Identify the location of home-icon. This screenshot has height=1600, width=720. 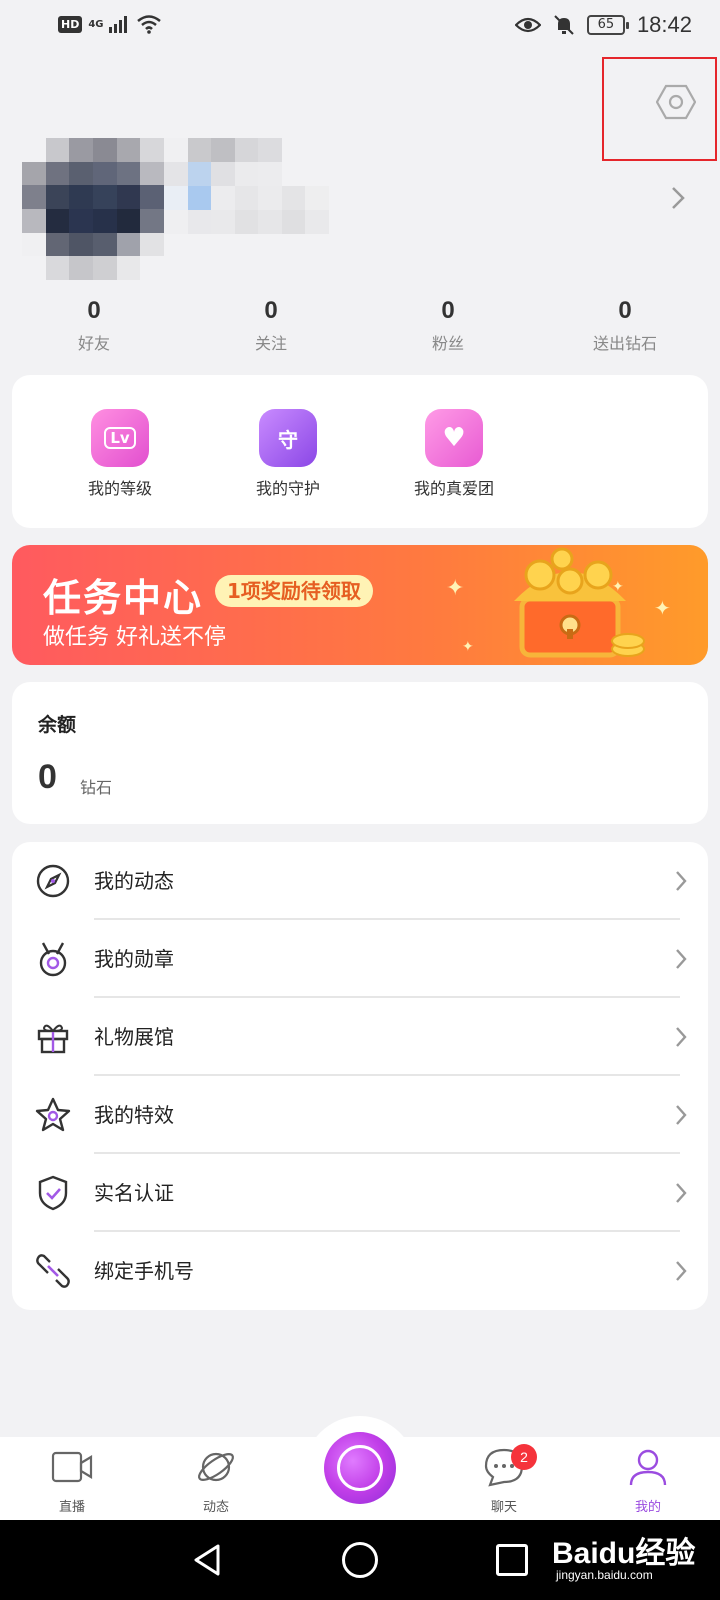
(360, 1560).